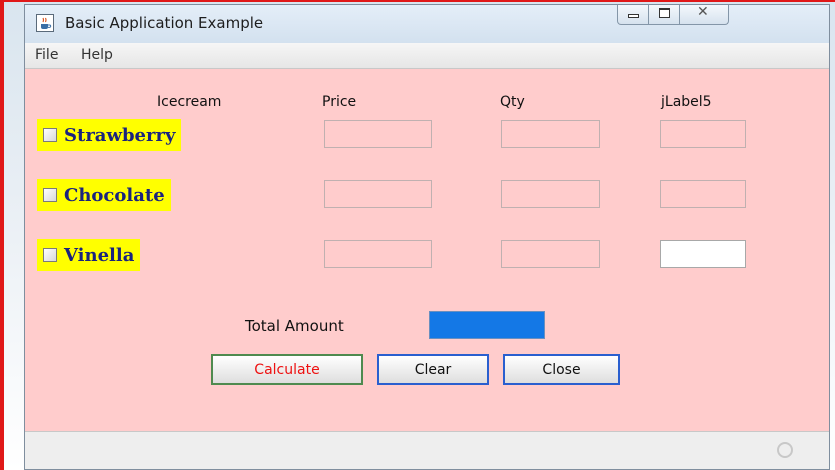  What do you see at coordinates (703, 134) in the screenshot?
I see `strawberry-jlabel5-field` at bounding box center [703, 134].